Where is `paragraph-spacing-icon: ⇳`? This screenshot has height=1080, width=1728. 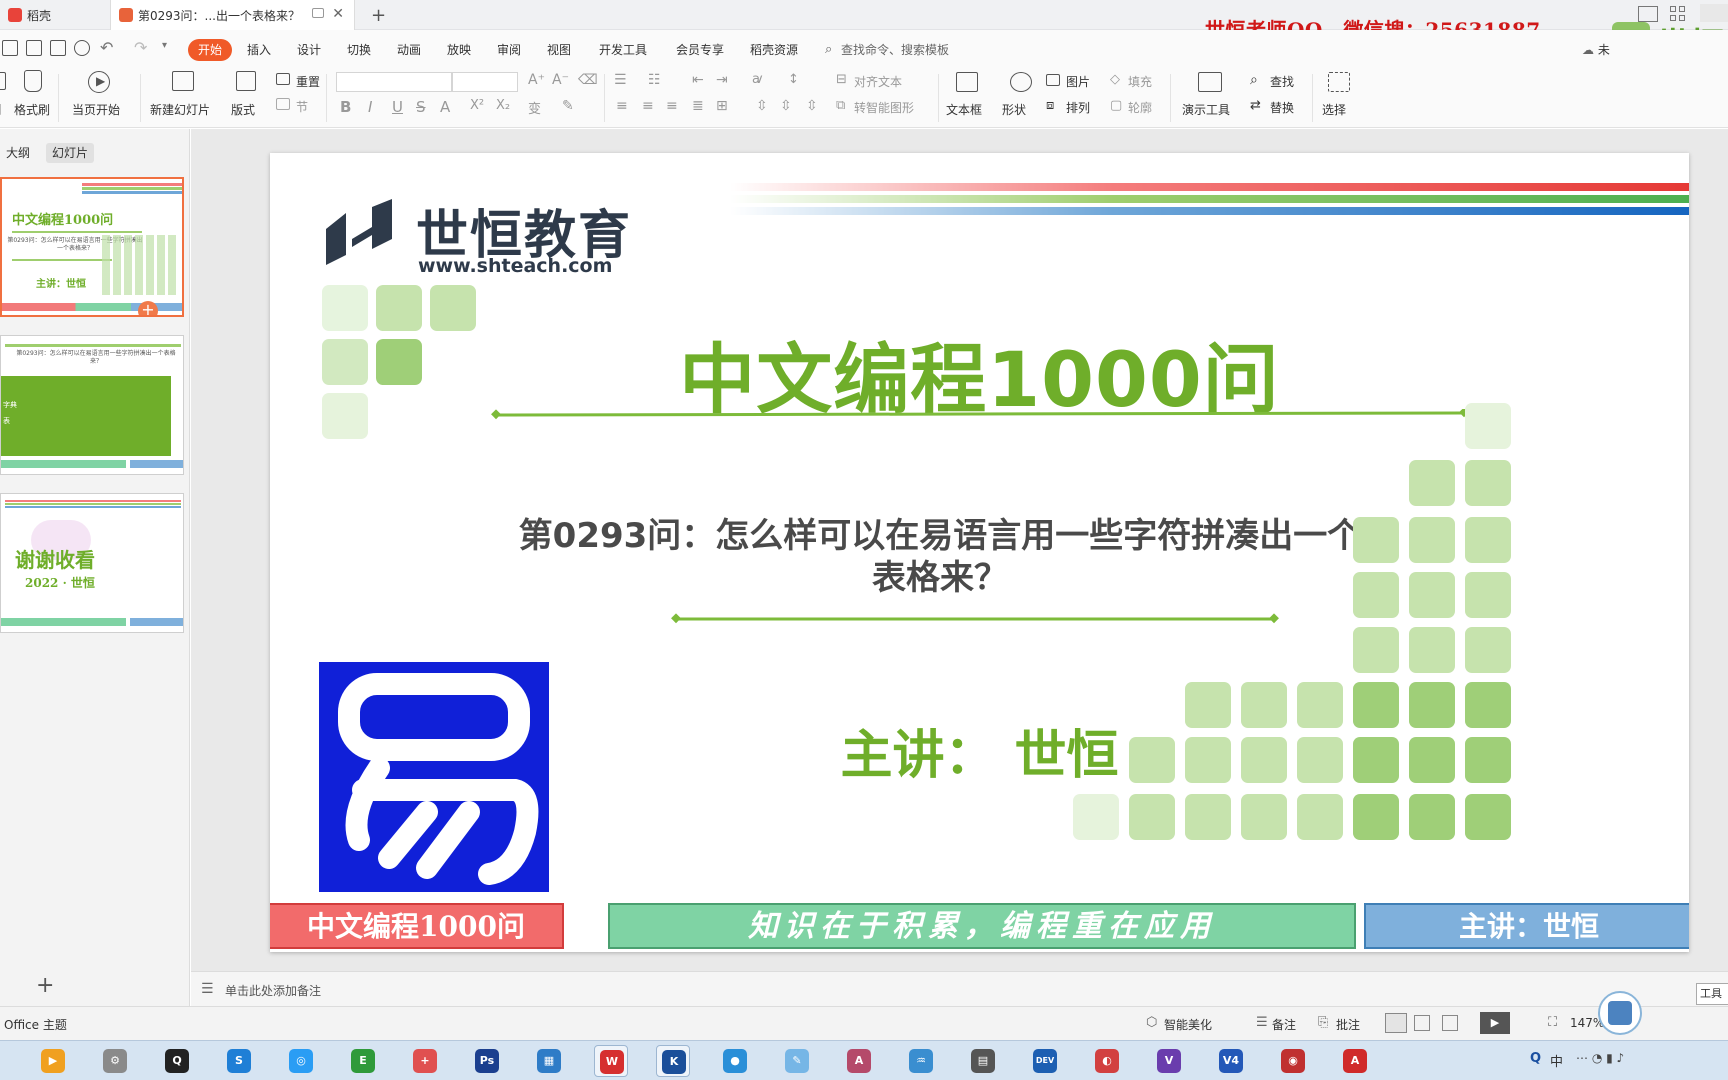
paragraph-spacing-icon: ⇳ is located at coordinates (762, 106).